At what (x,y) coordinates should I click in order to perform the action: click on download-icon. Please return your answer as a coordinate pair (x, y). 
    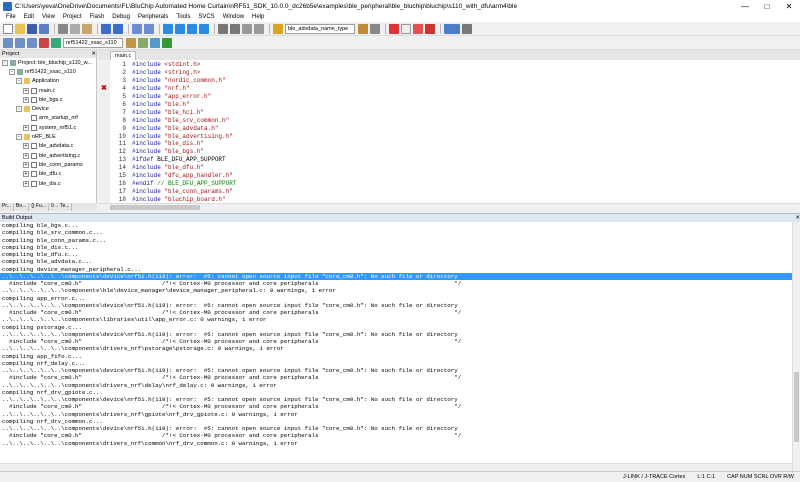
    Looking at the image, I should click on (56, 42).